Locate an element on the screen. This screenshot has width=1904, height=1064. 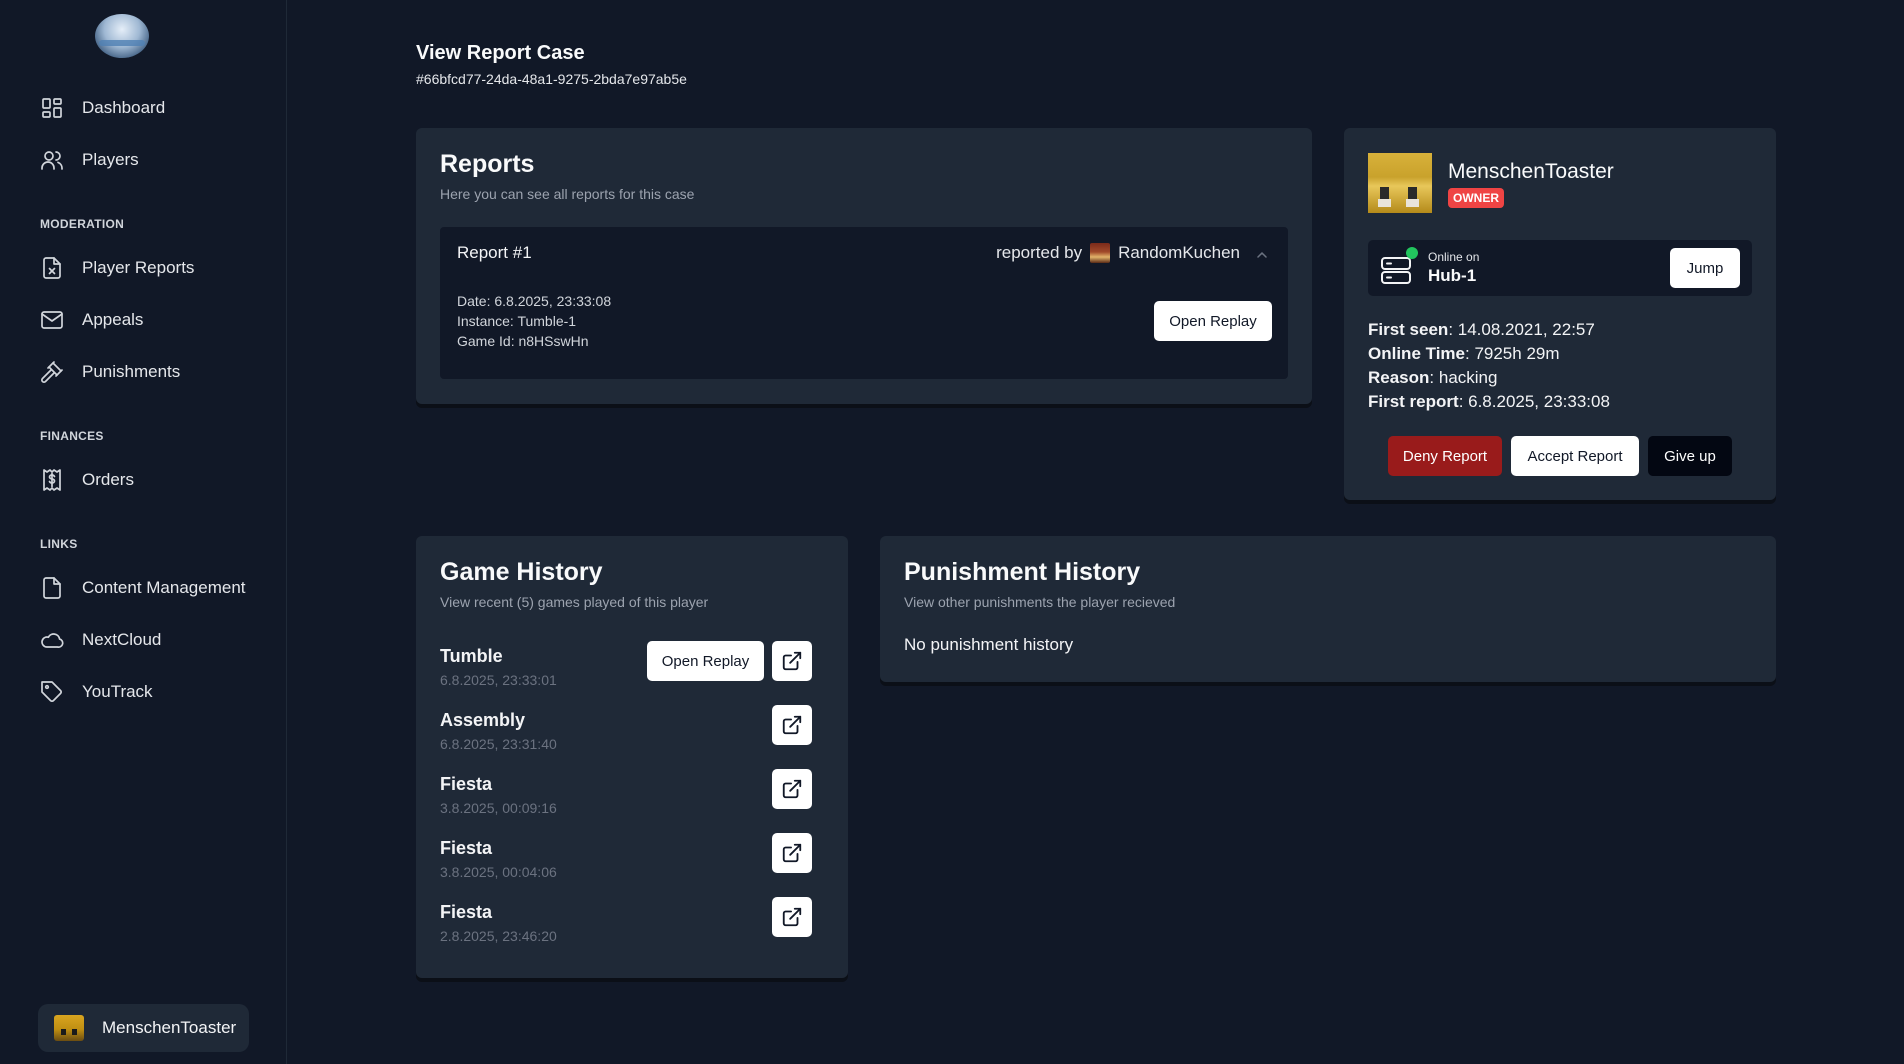
sidebar-item-label: Dashboard is located at coordinates (124, 107).